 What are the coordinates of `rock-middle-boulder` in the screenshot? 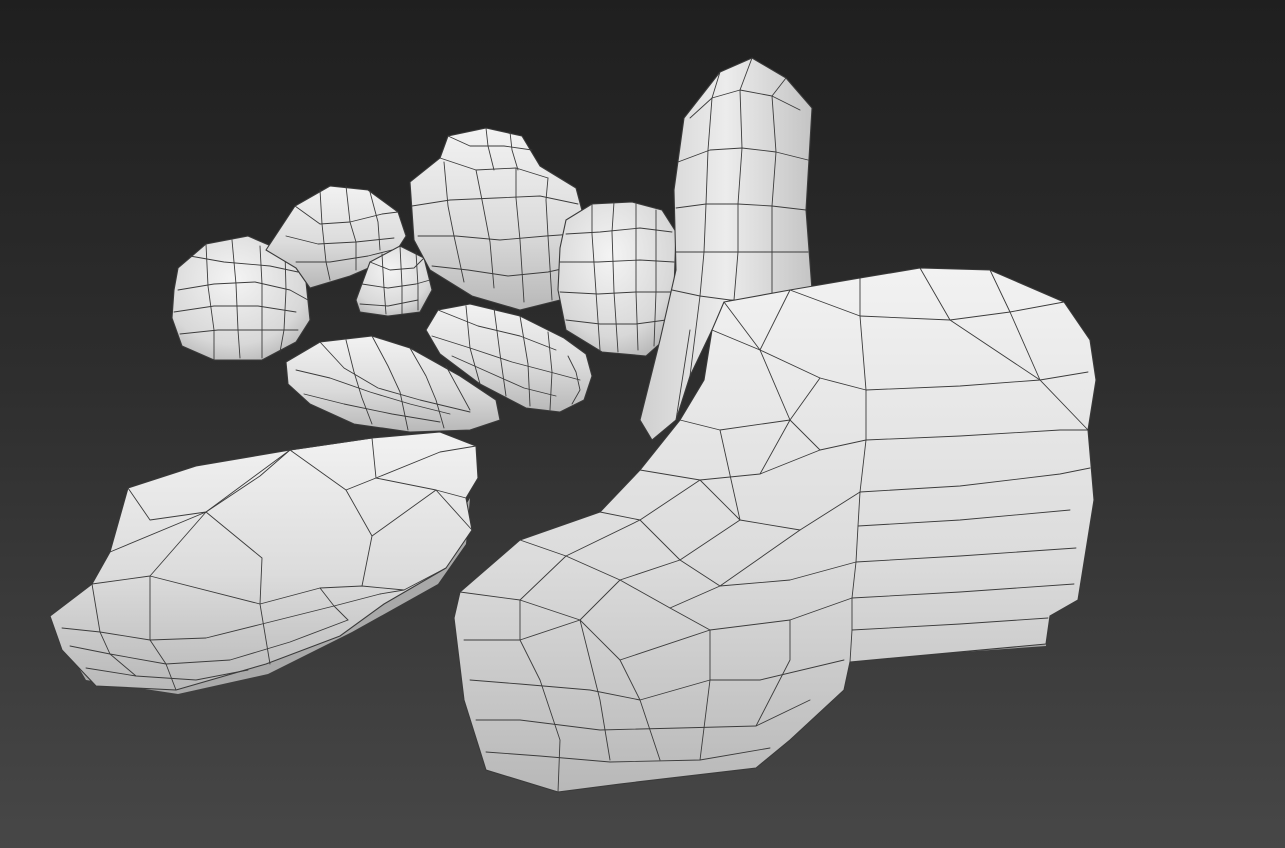 It's located at (617, 279).